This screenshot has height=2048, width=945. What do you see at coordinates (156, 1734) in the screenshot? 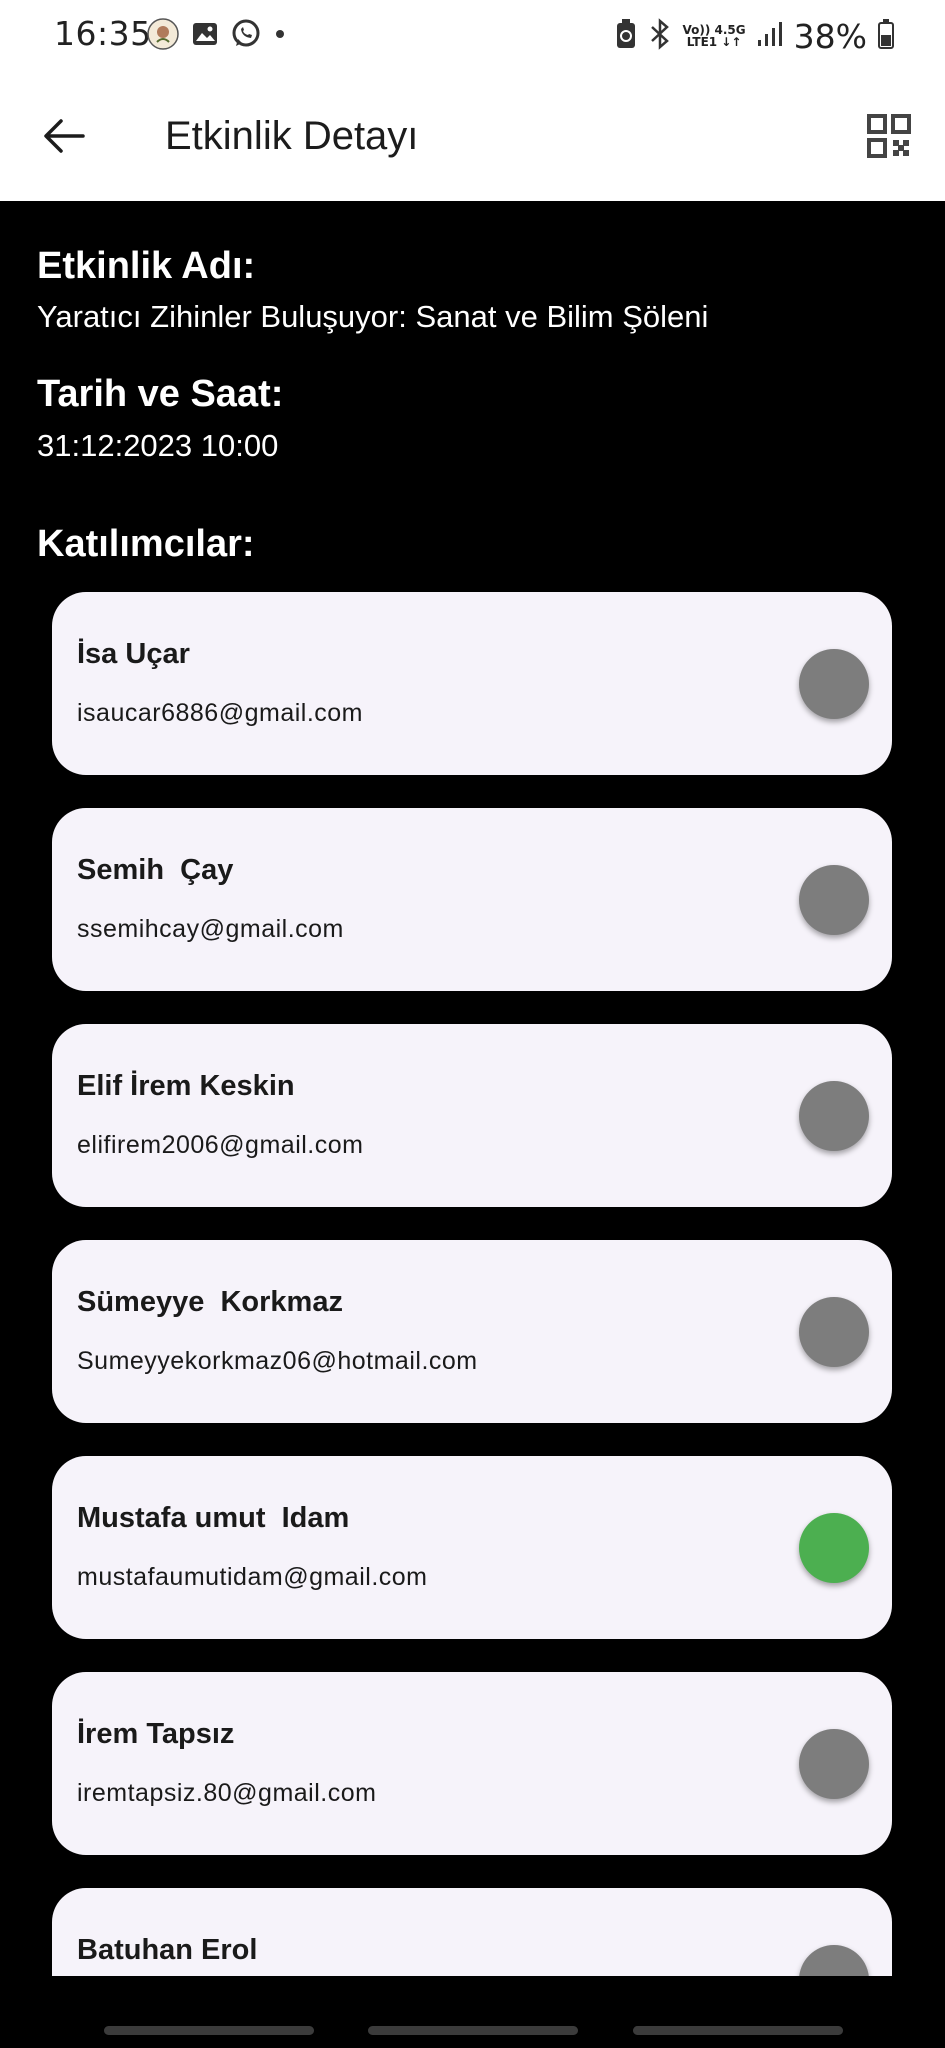
I see `participant-name: İrem Tapsız` at bounding box center [156, 1734].